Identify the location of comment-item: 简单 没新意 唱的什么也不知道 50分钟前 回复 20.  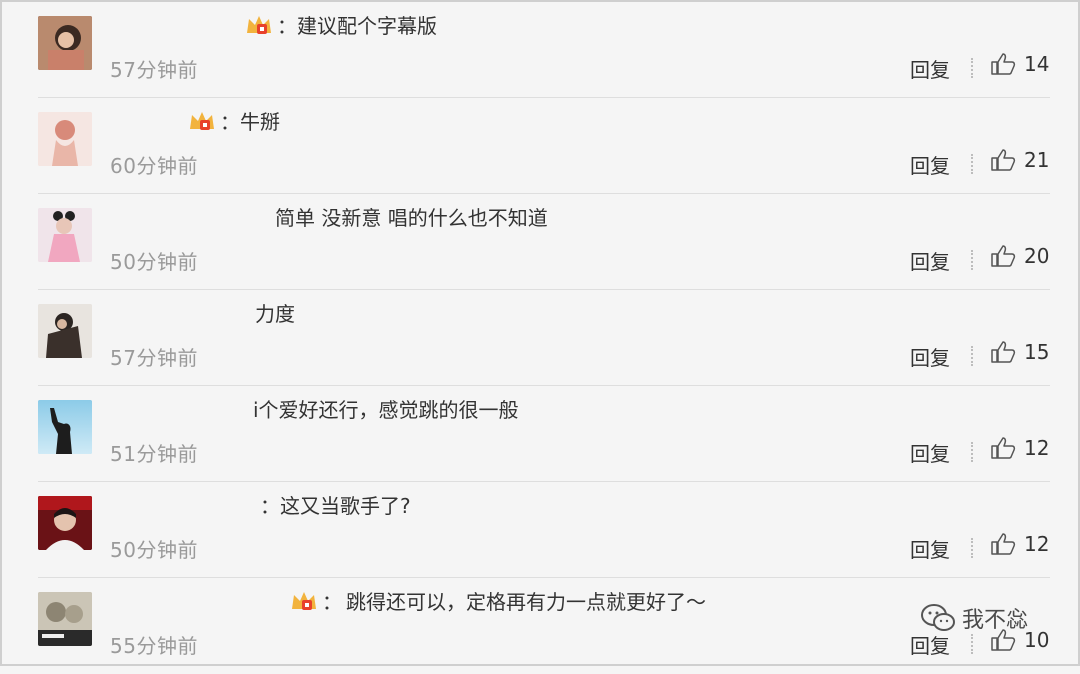
(540, 242).